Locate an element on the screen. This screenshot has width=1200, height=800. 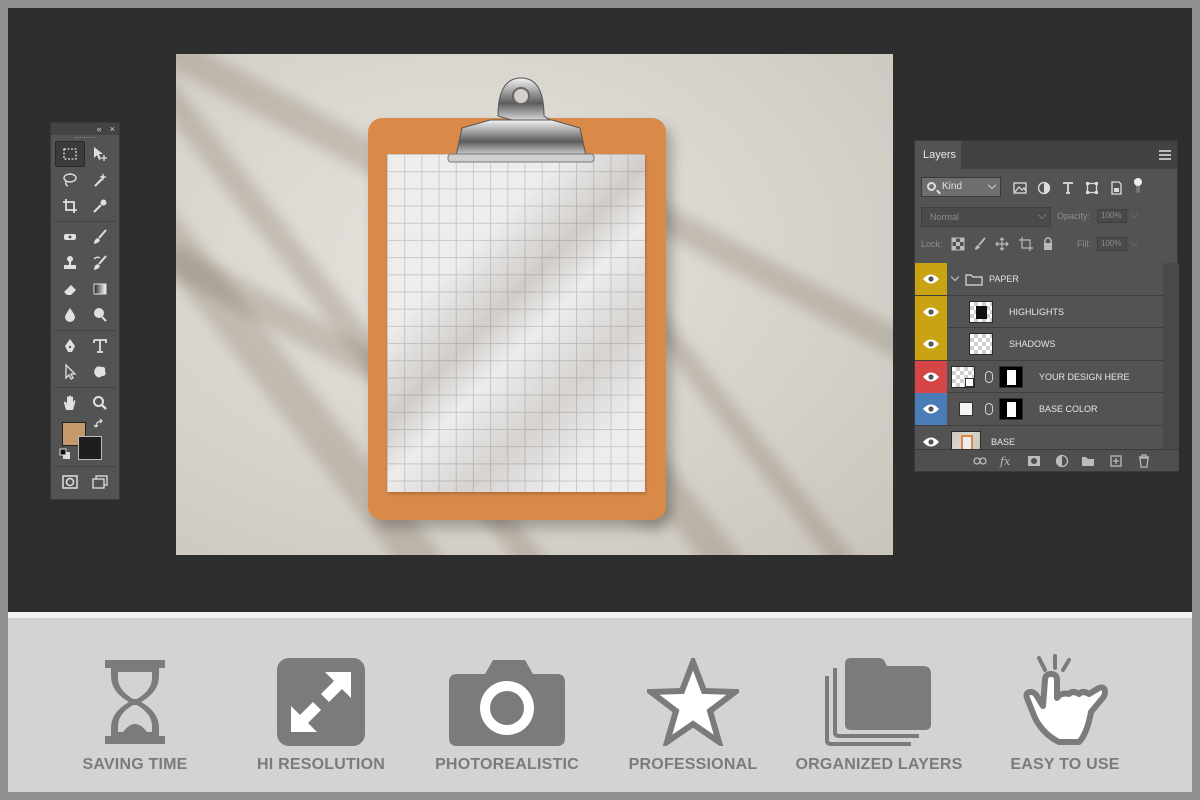
quick-mask-icon is located at coordinates (70, 482).